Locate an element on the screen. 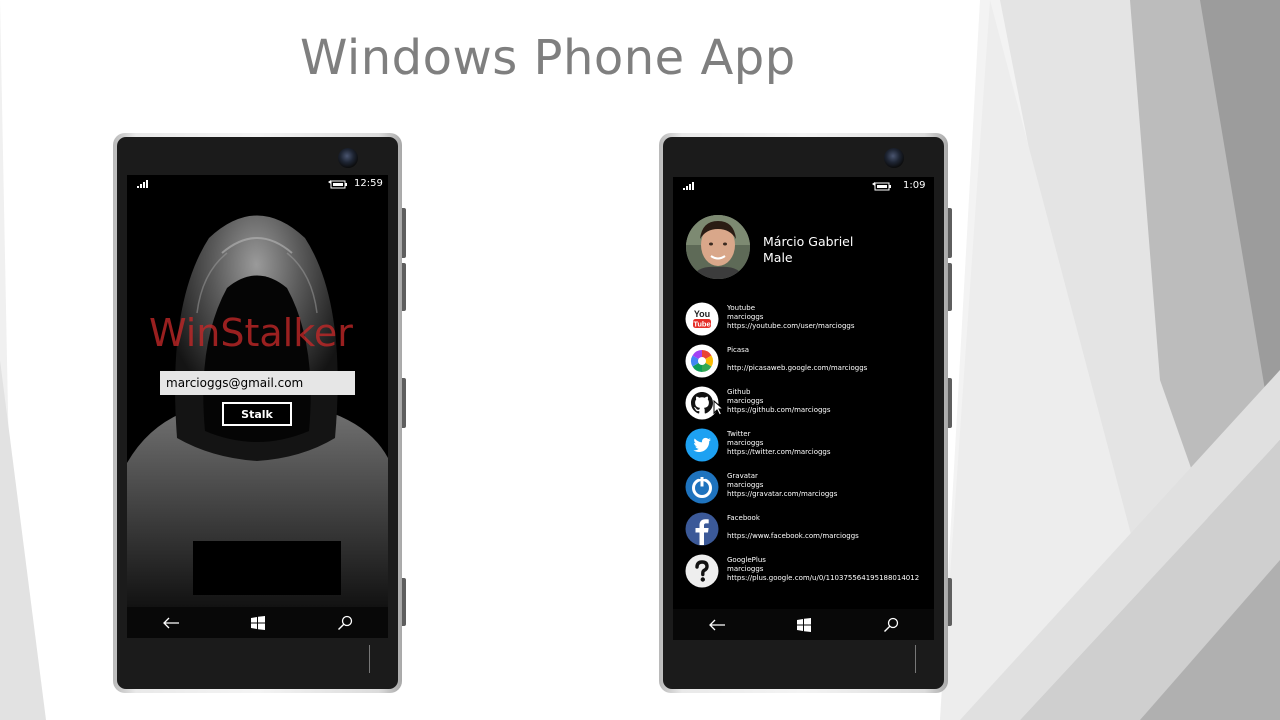  account-service: Github is located at coordinates (739, 392).